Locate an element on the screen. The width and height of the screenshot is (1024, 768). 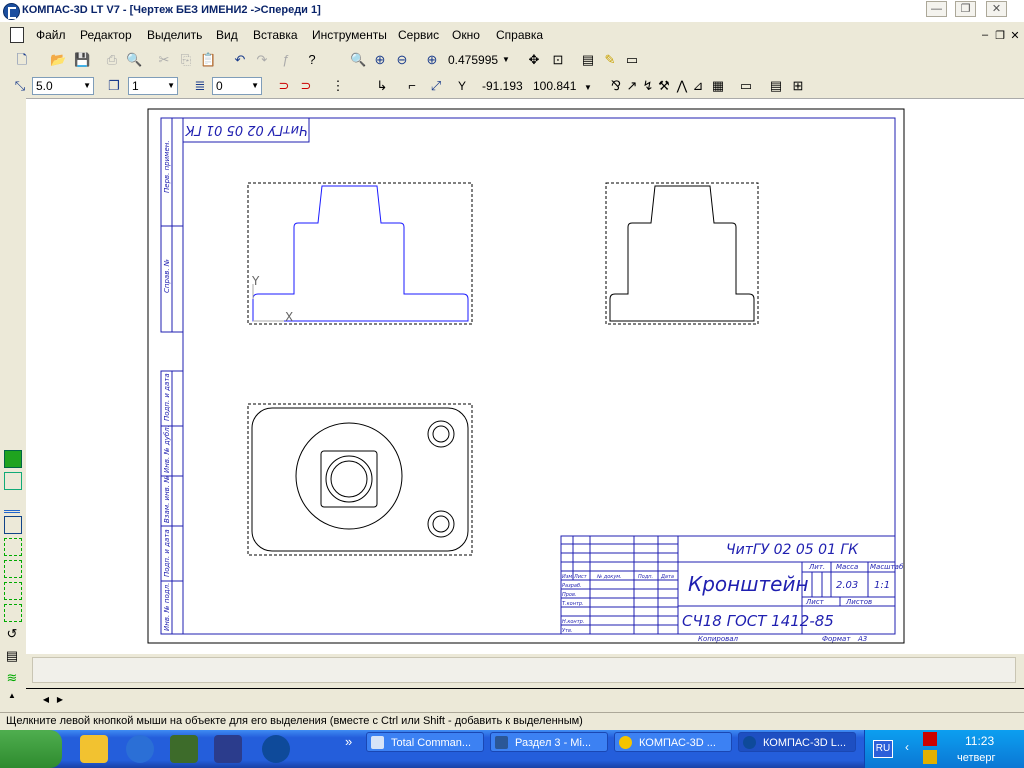
coord-dropdown-icon: ▼ is located at coordinates (588, 88).